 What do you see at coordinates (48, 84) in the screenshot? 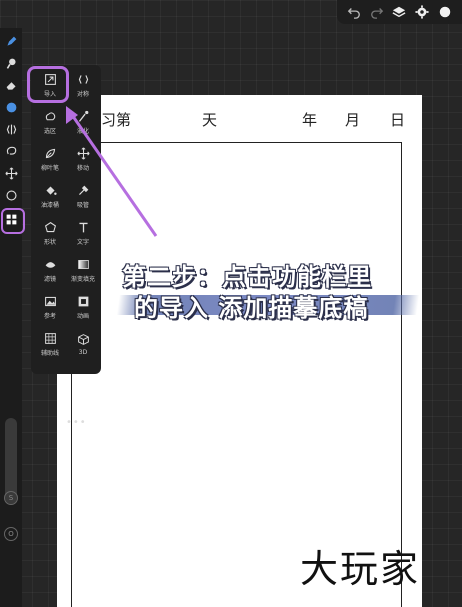
I see `import-highlight` at bounding box center [48, 84].